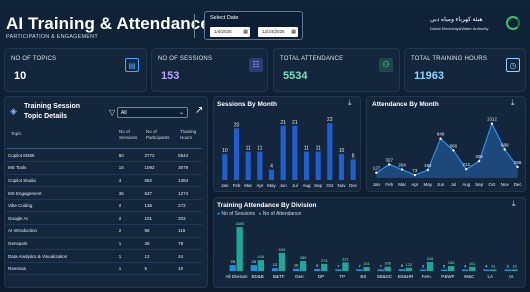  I want to click on end-date-value: 12/24/2025, so click(273, 31).